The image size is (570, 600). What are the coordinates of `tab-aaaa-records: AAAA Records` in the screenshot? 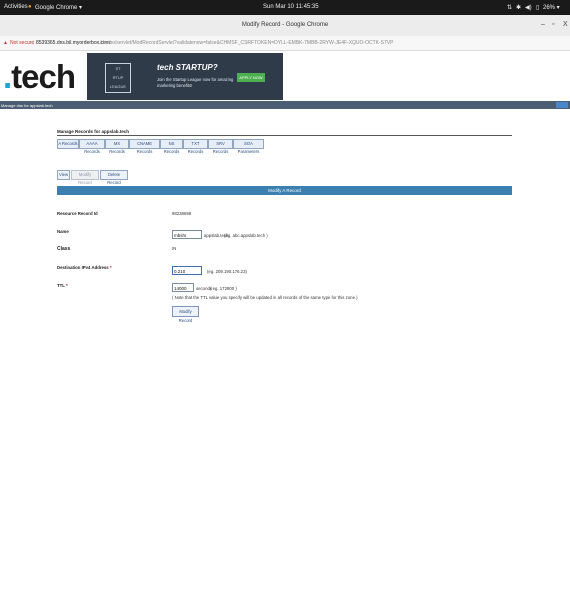 It's located at (92, 146).